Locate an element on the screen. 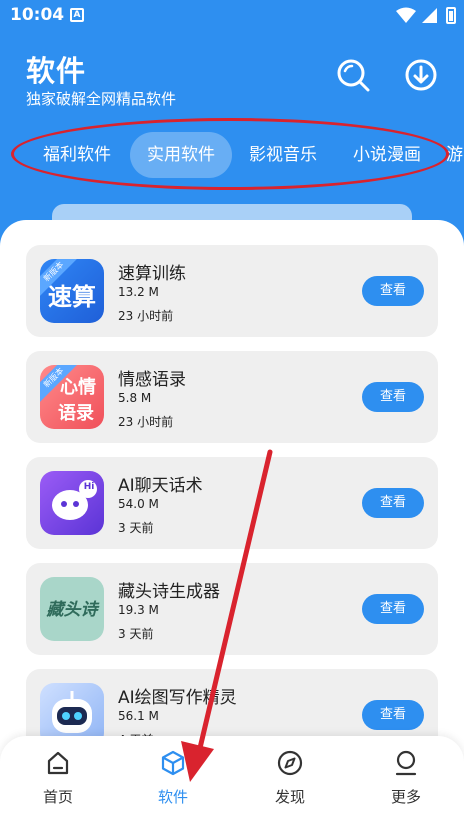  page-title: 软件 is located at coordinates (56, 71).